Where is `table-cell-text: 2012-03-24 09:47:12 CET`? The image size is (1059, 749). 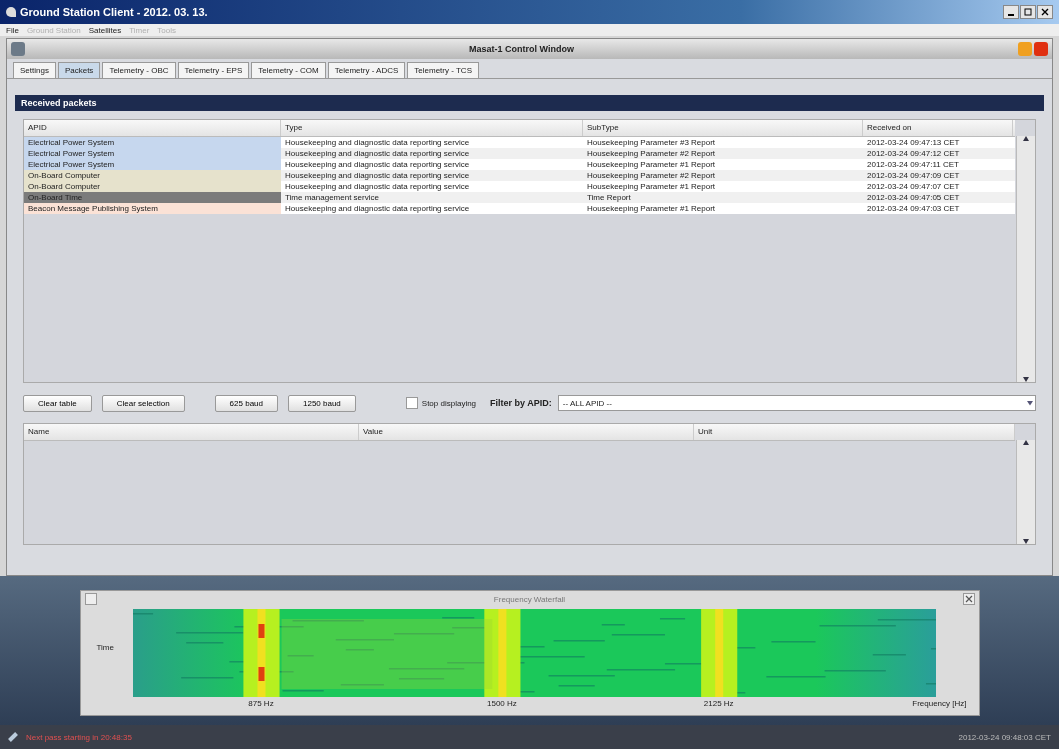 table-cell-text: 2012-03-24 09:47:12 CET is located at coordinates (913, 153).